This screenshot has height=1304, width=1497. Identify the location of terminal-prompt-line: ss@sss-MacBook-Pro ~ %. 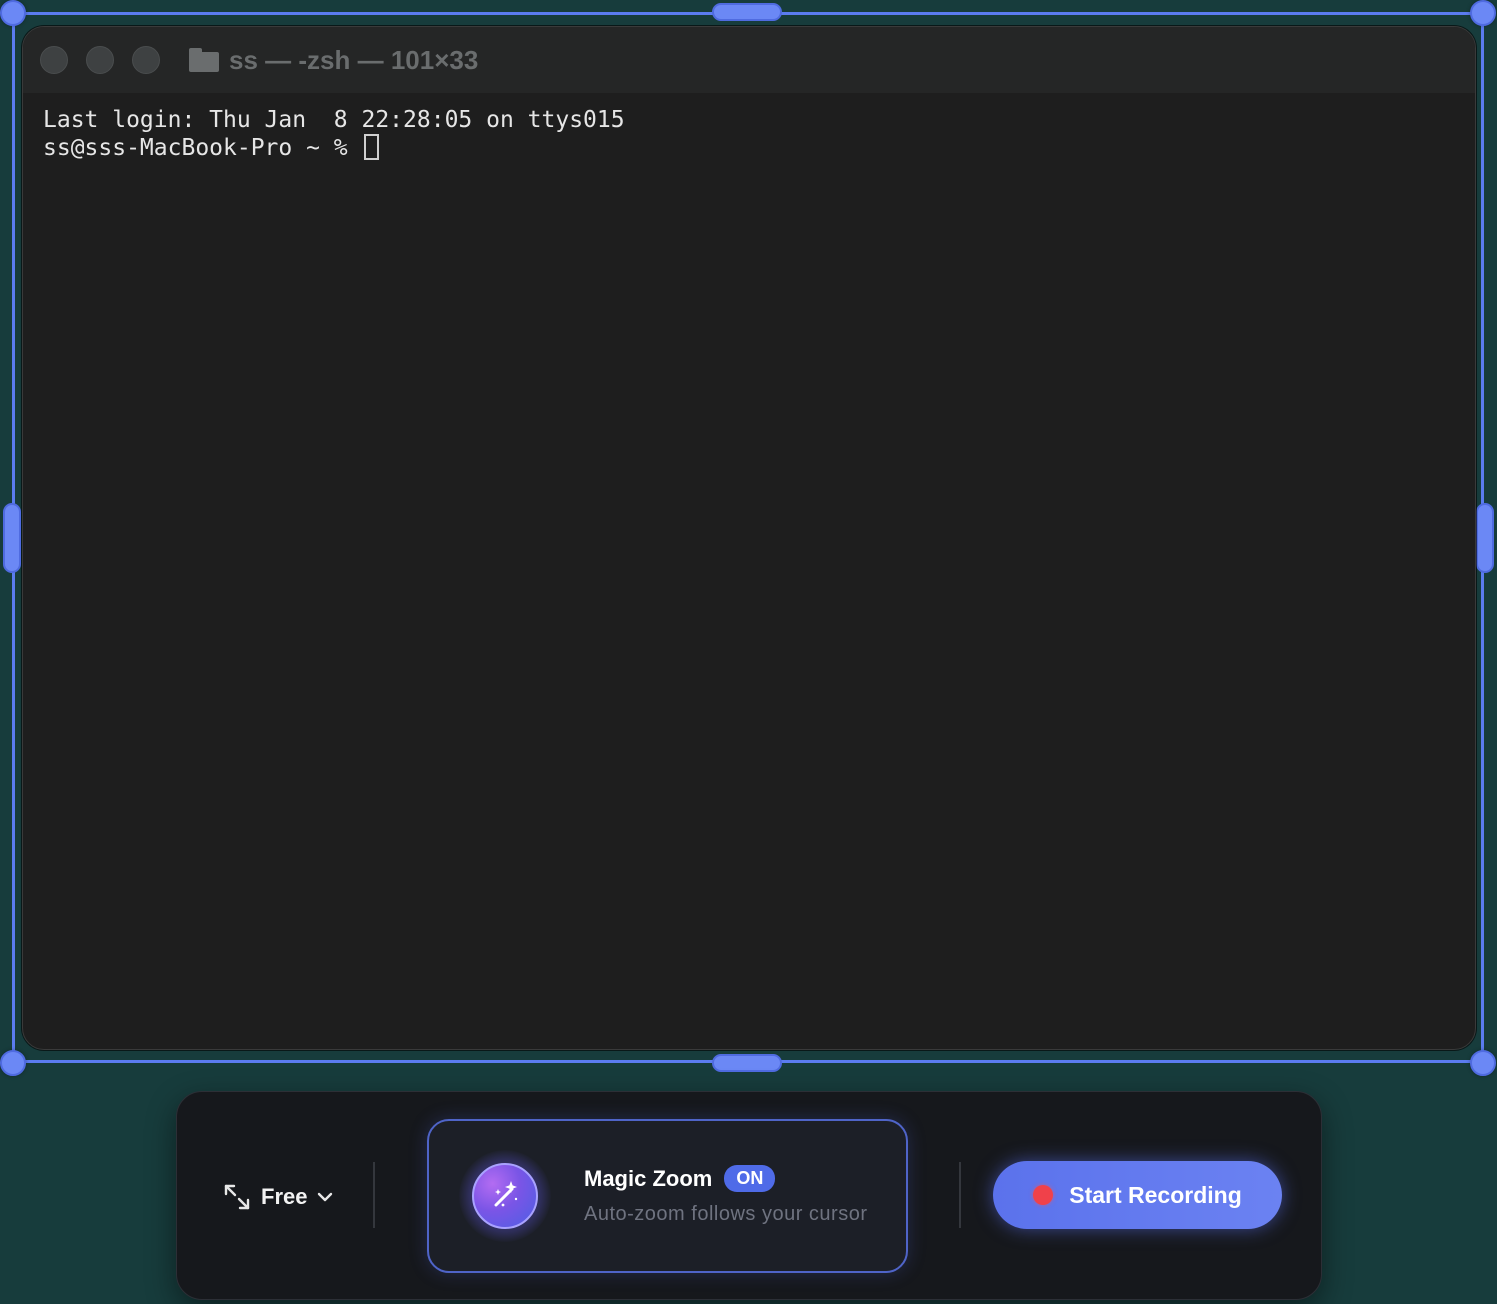
(759, 148).